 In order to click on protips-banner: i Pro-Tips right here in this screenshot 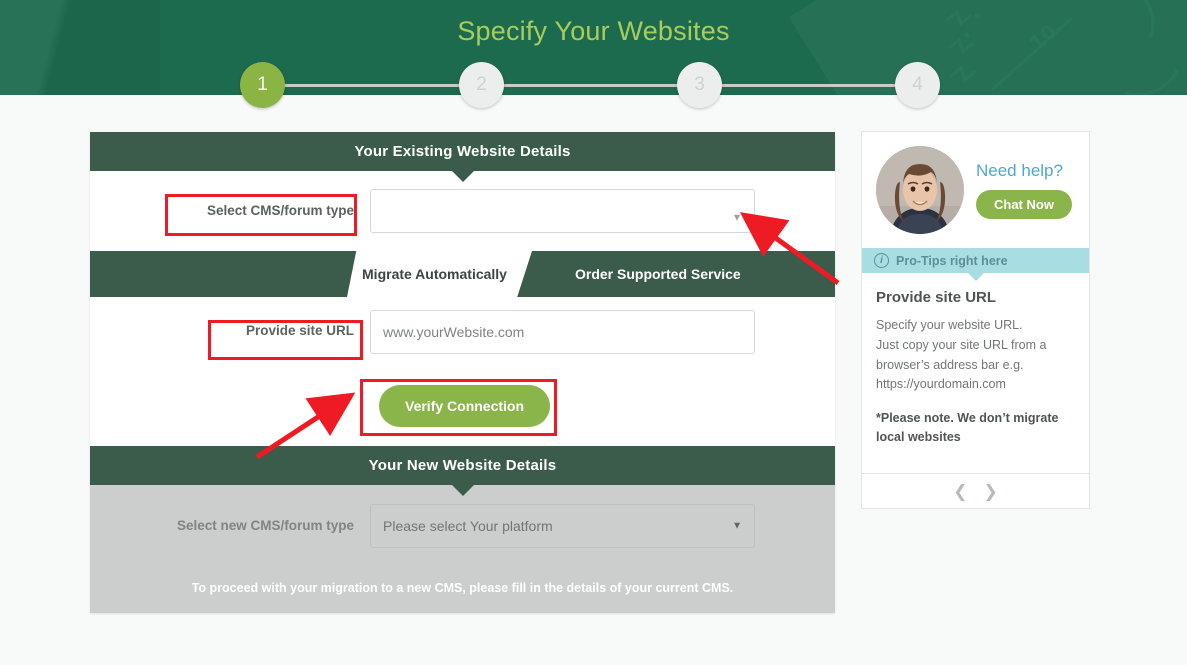, I will do `click(975, 264)`.